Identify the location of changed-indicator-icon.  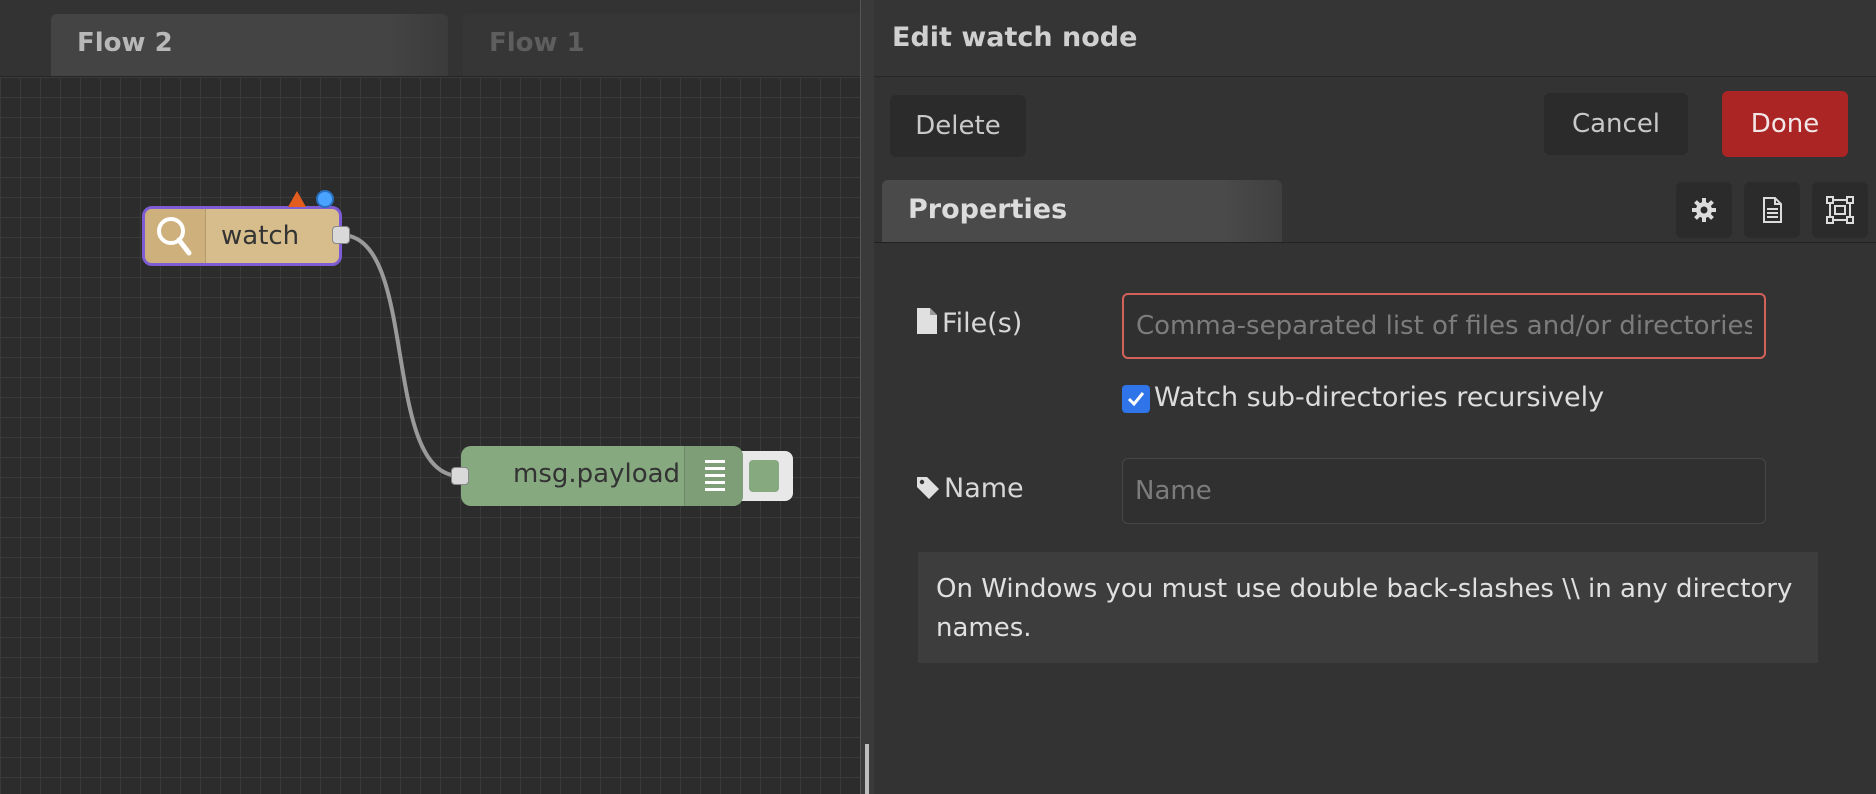
(325, 199).